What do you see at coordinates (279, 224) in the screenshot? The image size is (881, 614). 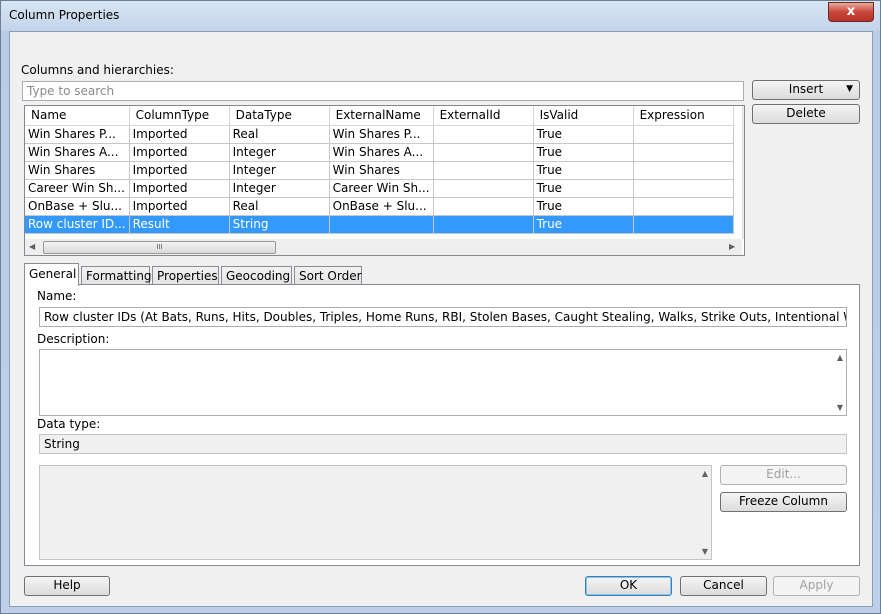 I see `table-cell: String` at bounding box center [279, 224].